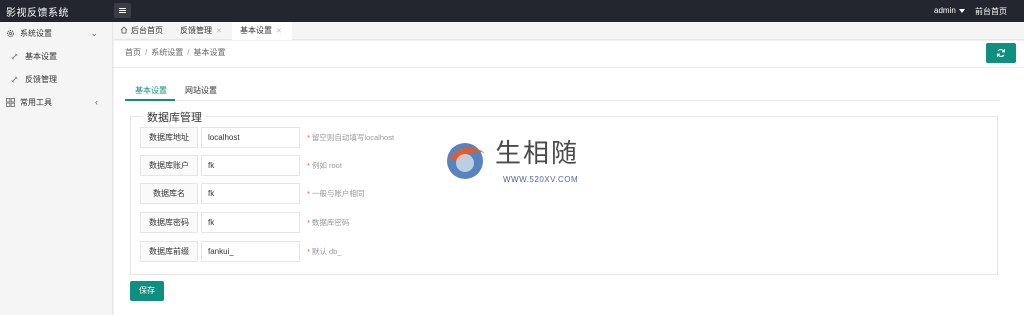 Image resolution: width=1024 pixels, height=315 pixels. What do you see at coordinates (36, 102) in the screenshot?
I see `sidebar-group-label: 常用工具` at bounding box center [36, 102].